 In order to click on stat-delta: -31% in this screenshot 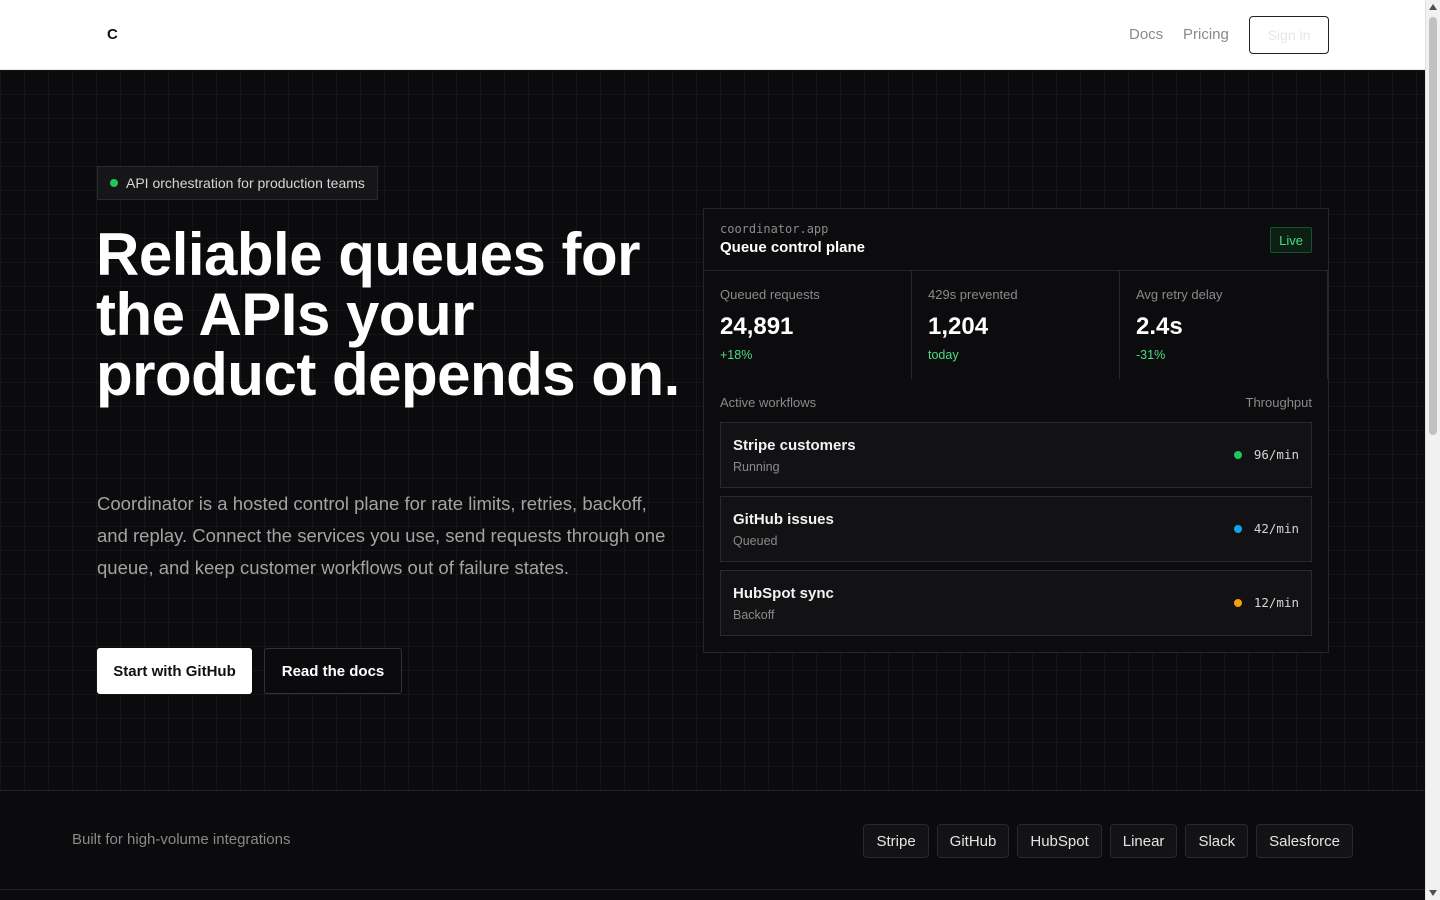, I will do `click(1151, 355)`.